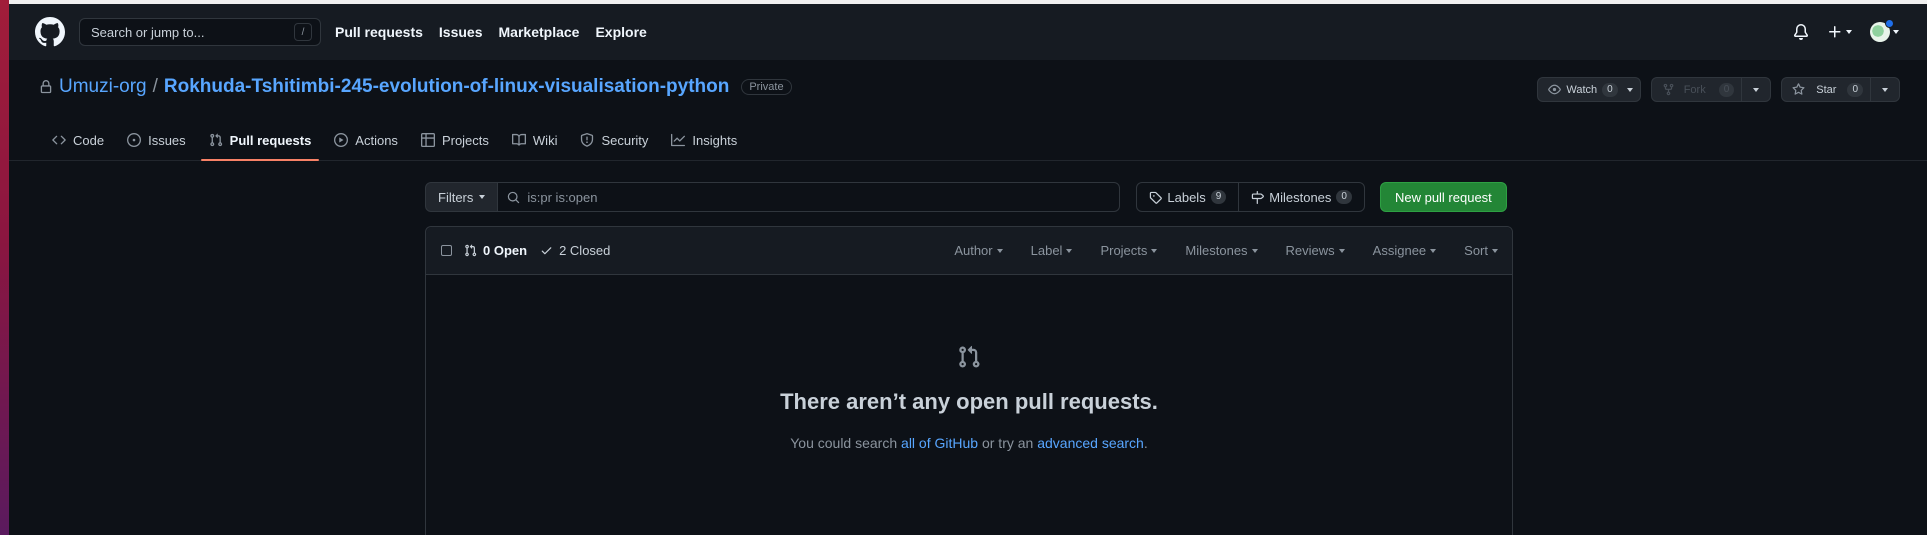  I want to click on watch-button-group: Watch 0, so click(1589, 89).